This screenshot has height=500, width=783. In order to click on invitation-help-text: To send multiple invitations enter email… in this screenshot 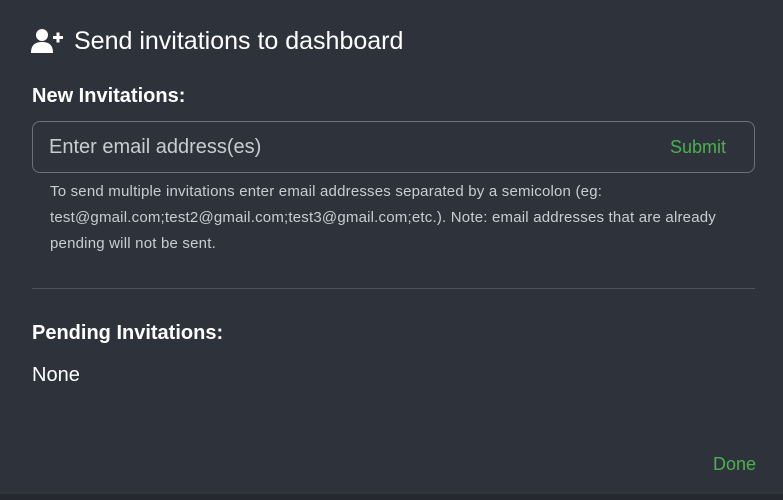, I will do `click(383, 217)`.